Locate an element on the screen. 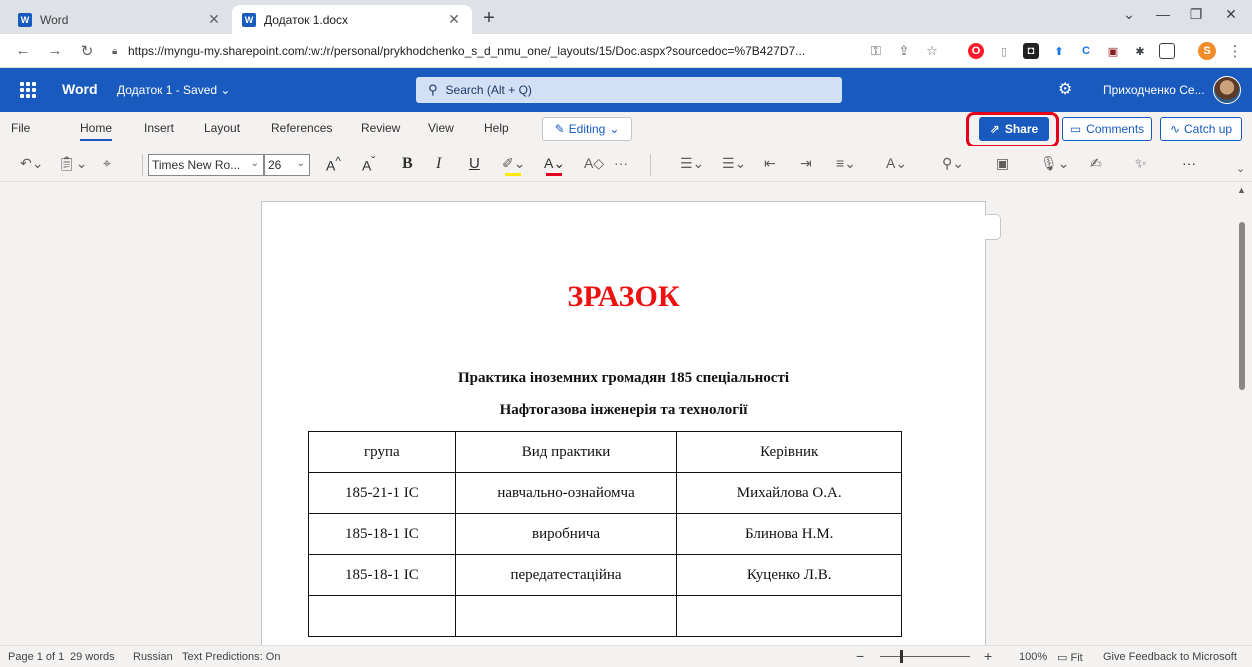 The height and width of the screenshot is (667, 1252). zoom-slider is located at coordinates (925, 656).